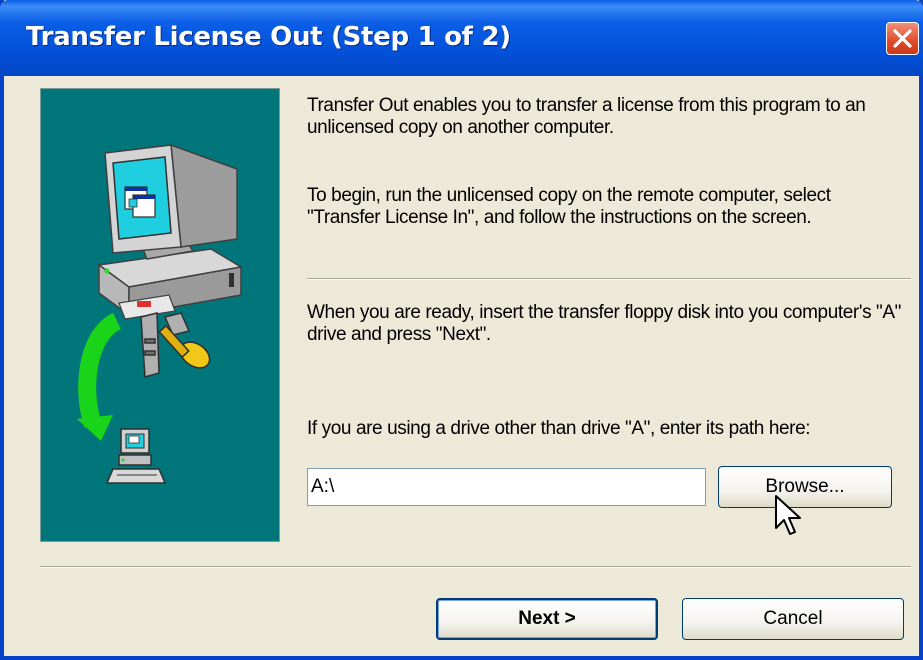  I want to click on drive-path-input, so click(506, 487).